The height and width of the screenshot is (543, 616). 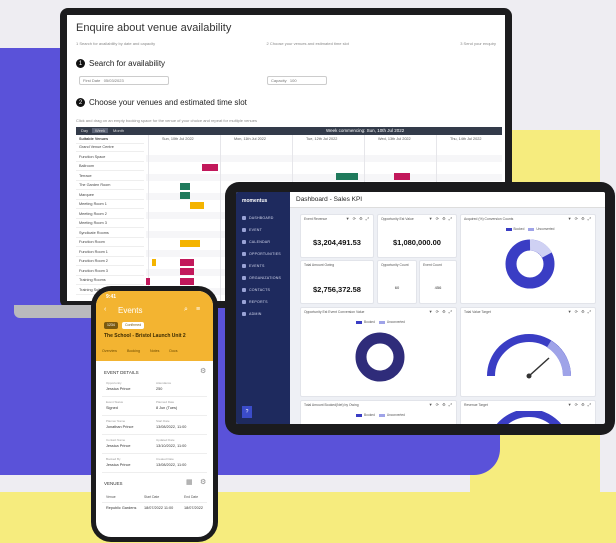 I want to click on tab-day: Day, so click(x=84, y=130).